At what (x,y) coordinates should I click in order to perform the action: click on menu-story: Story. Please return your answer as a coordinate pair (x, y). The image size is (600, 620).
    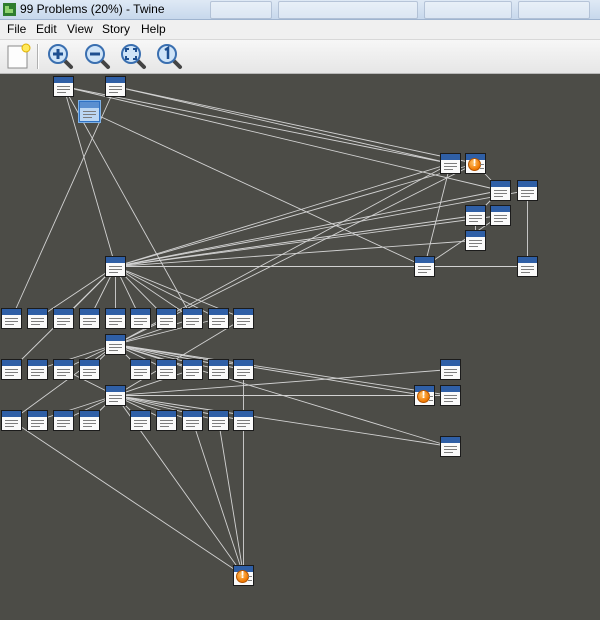
    Looking at the image, I should click on (116, 29).